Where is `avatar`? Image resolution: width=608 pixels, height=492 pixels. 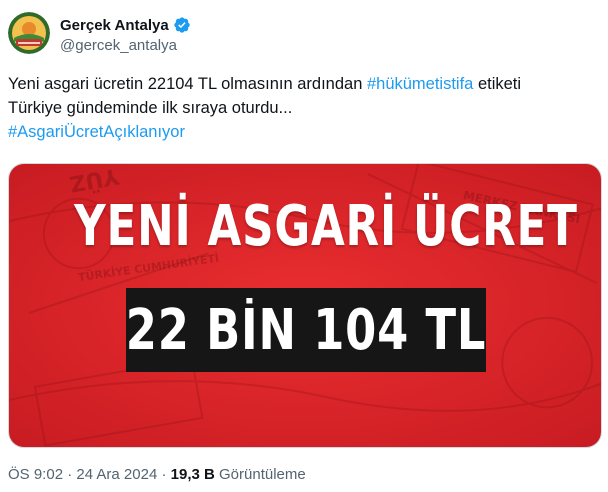
avatar is located at coordinates (29, 33).